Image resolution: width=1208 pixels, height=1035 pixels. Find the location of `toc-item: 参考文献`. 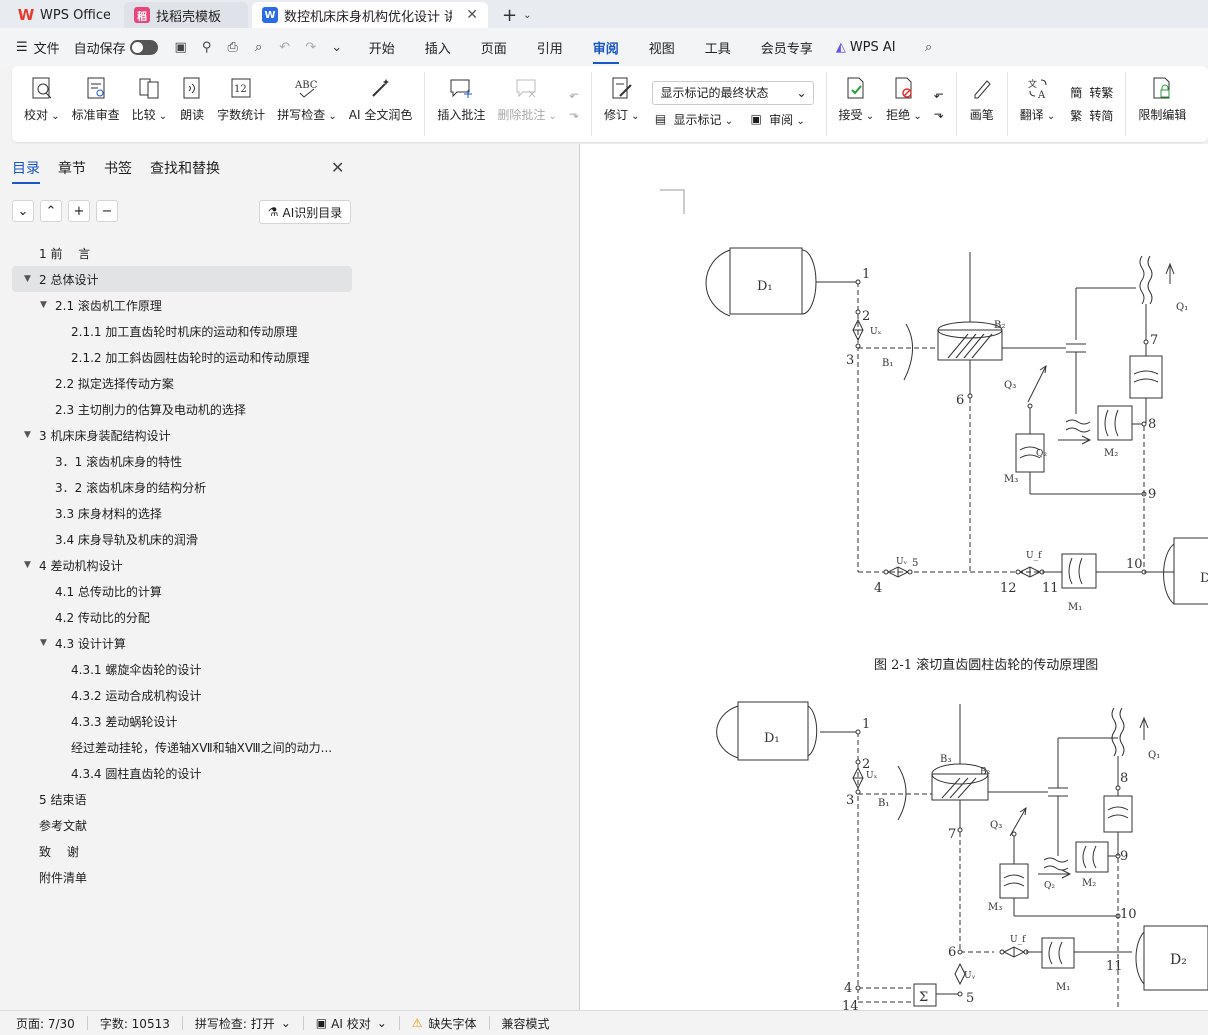

toc-item: 参考文献 is located at coordinates (182, 825).